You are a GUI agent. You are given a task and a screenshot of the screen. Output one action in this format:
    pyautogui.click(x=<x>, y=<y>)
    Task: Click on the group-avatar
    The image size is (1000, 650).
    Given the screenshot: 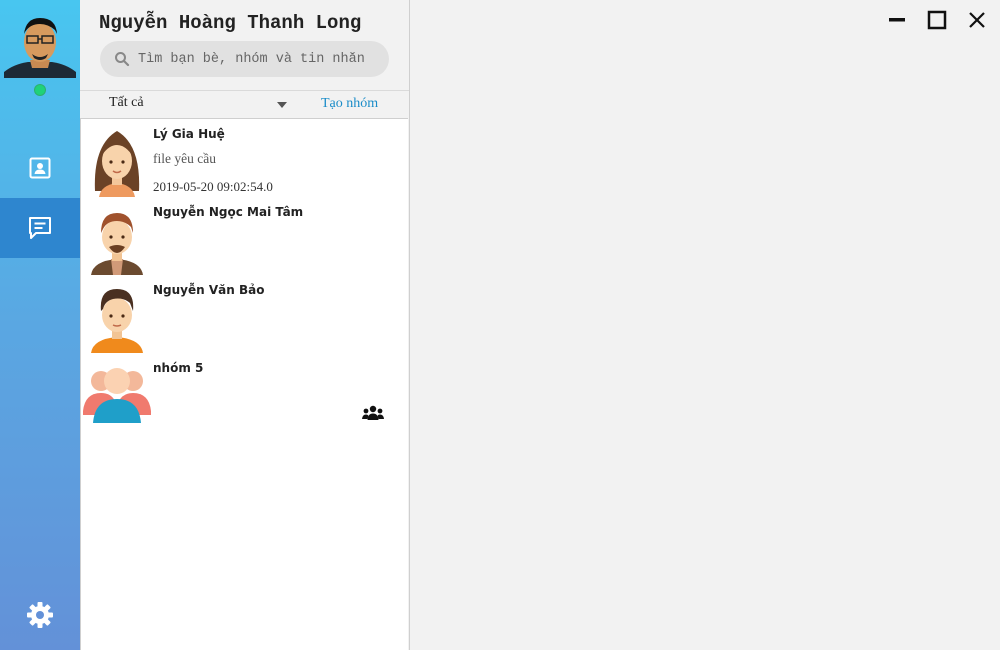 What is the action you would take?
    pyautogui.click(x=117, y=395)
    